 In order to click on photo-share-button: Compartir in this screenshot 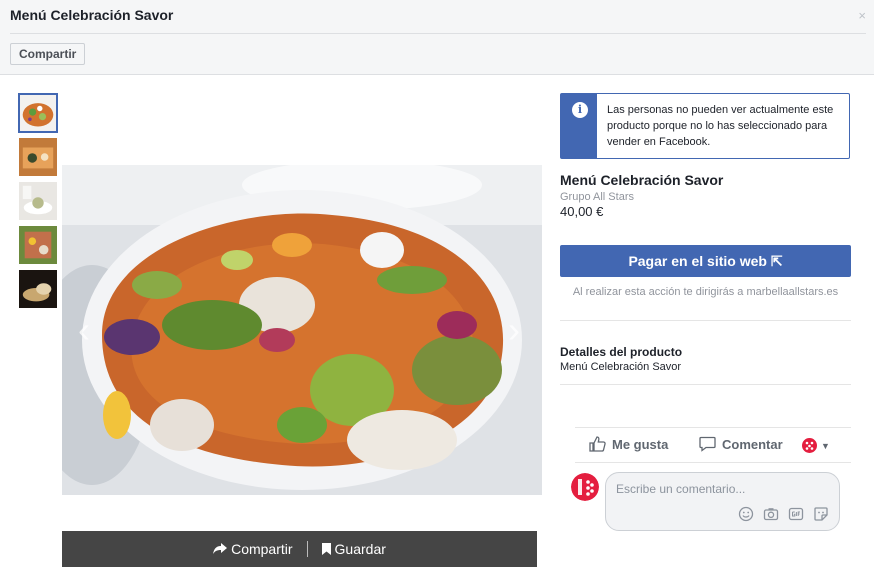, I will do `click(252, 549)`.